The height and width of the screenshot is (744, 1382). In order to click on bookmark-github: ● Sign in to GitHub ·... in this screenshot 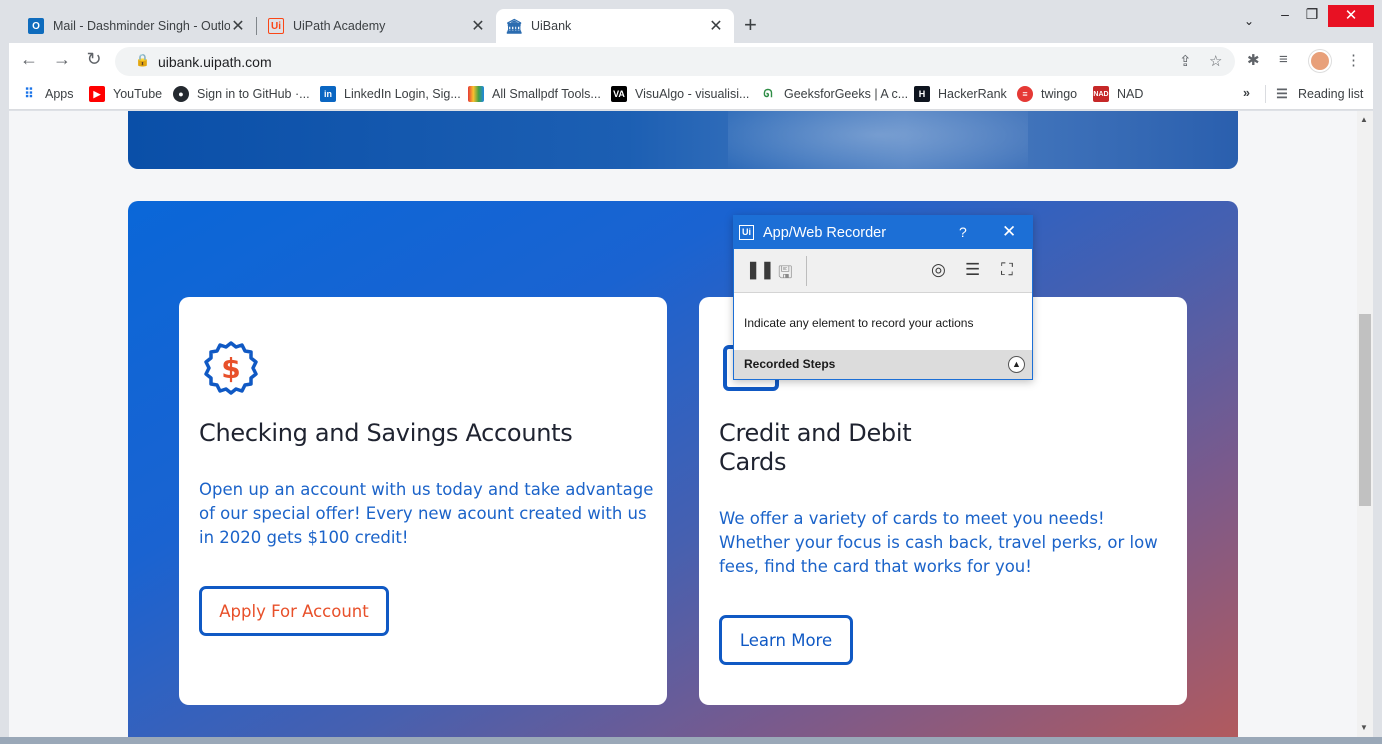, I will do `click(241, 94)`.